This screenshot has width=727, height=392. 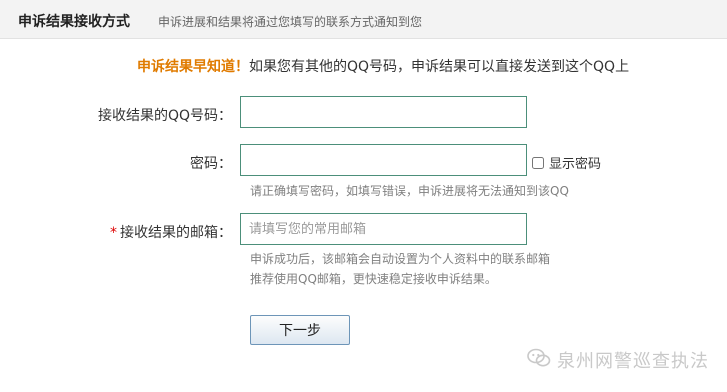 I want to click on section-description: 申诉进展和结果将通过您填写的联系方式通知到您, so click(x=290, y=22).